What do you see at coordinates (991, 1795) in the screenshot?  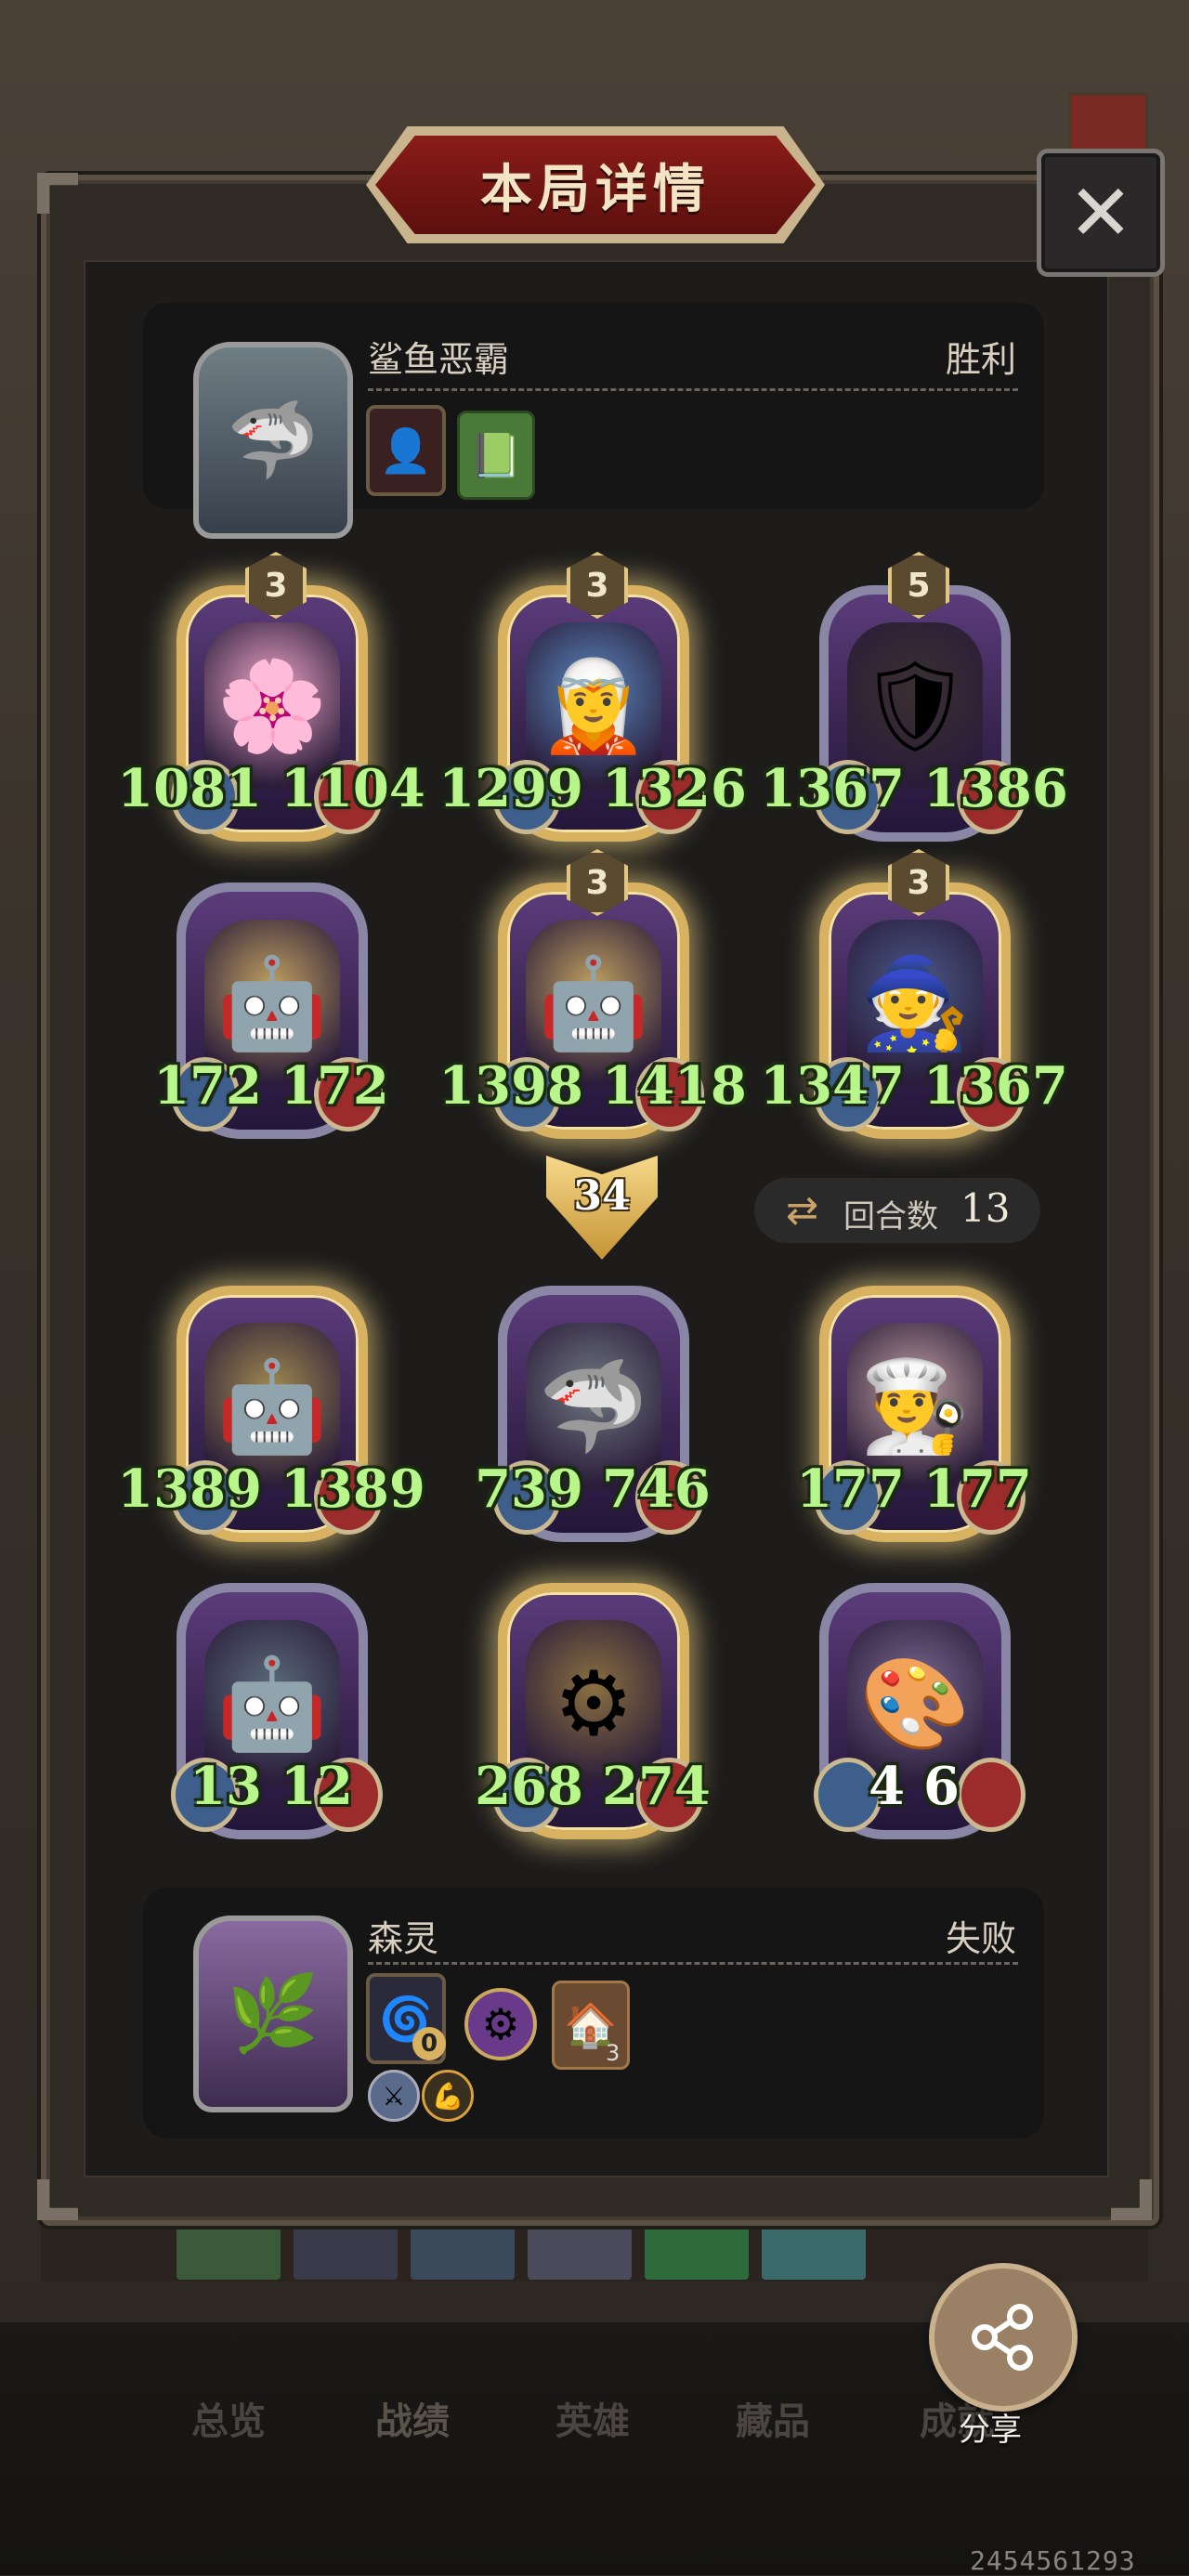 I see `health-bubble` at bounding box center [991, 1795].